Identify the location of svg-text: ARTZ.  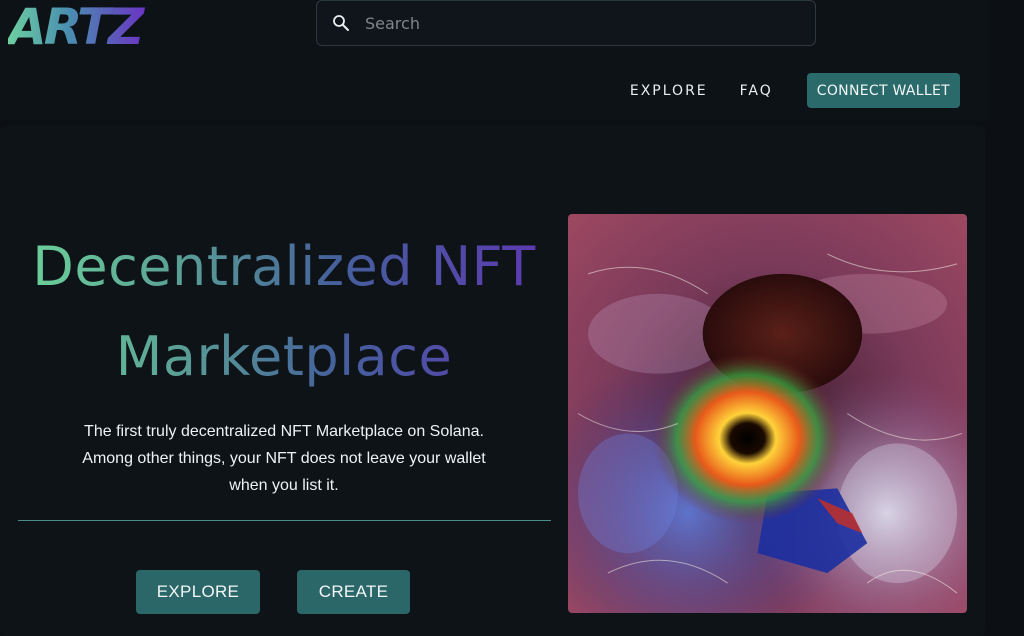
(77, 23).